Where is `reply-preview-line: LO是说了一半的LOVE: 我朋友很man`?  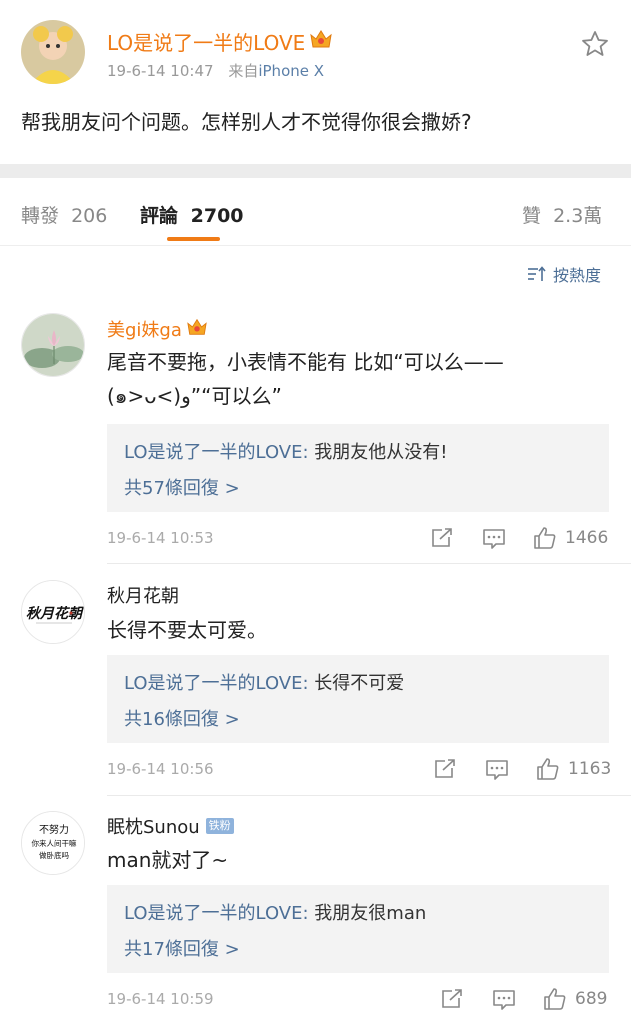 reply-preview-line: LO是说了一半的LOVE: 我朋友很man is located at coordinates (275, 912).